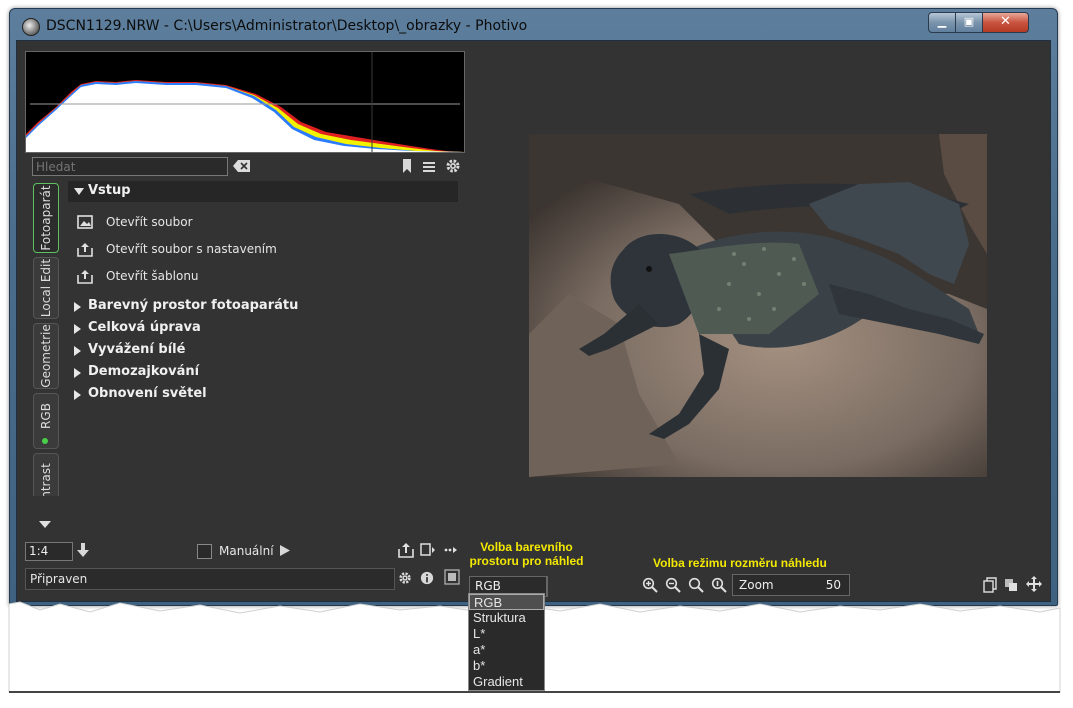 This screenshot has height=708, width=1073. What do you see at coordinates (242, 166) in the screenshot?
I see `clear-search-icon` at bounding box center [242, 166].